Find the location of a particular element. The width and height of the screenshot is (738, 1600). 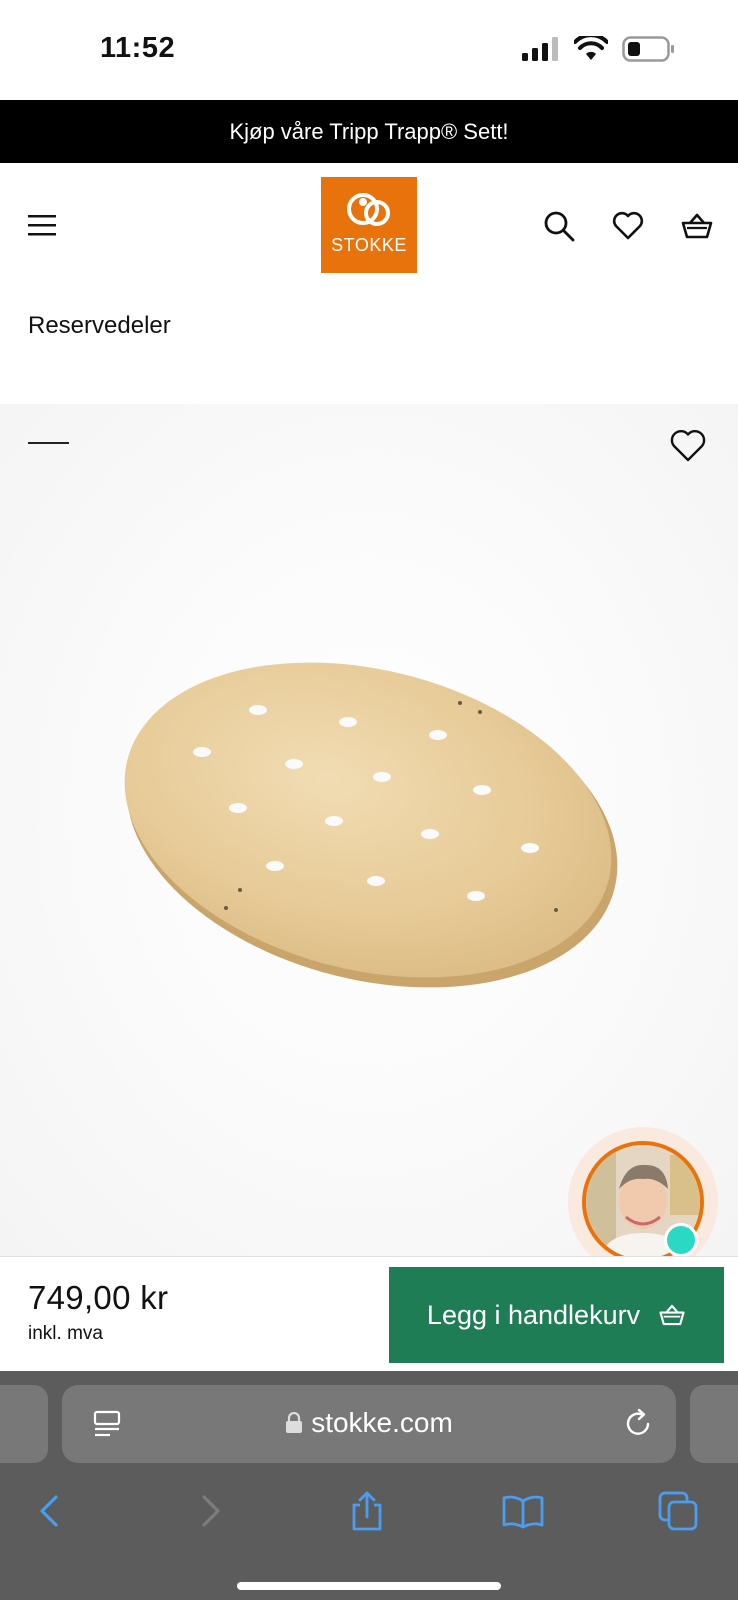

stokke-logo: STOKKE is located at coordinates (369, 225).